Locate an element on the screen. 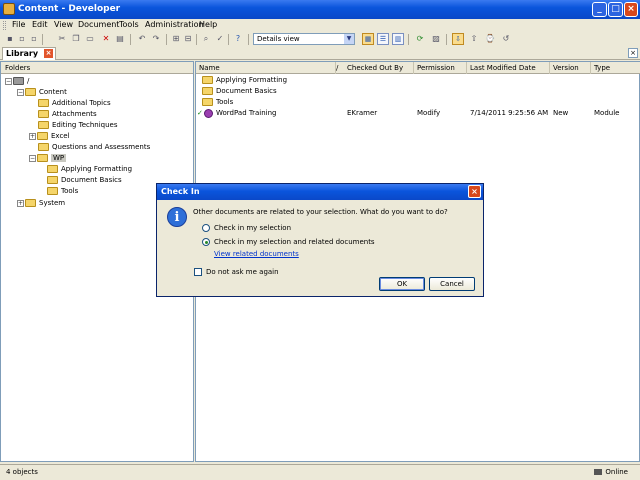 The width and height of the screenshot is (640, 480). properties-icon: ▤ is located at coordinates (120, 39).